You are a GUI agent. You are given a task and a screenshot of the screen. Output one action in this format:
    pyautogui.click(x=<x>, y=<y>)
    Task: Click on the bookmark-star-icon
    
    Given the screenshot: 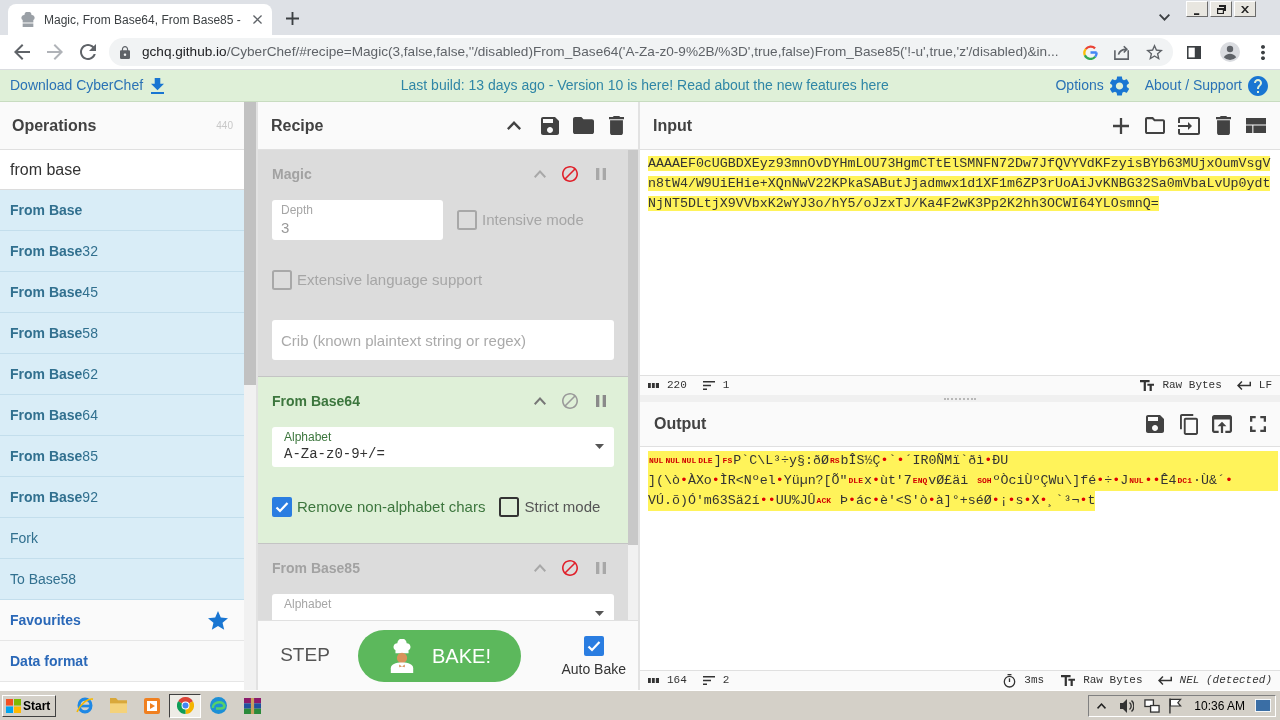 What is the action you would take?
    pyautogui.click(x=1154, y=52)
    